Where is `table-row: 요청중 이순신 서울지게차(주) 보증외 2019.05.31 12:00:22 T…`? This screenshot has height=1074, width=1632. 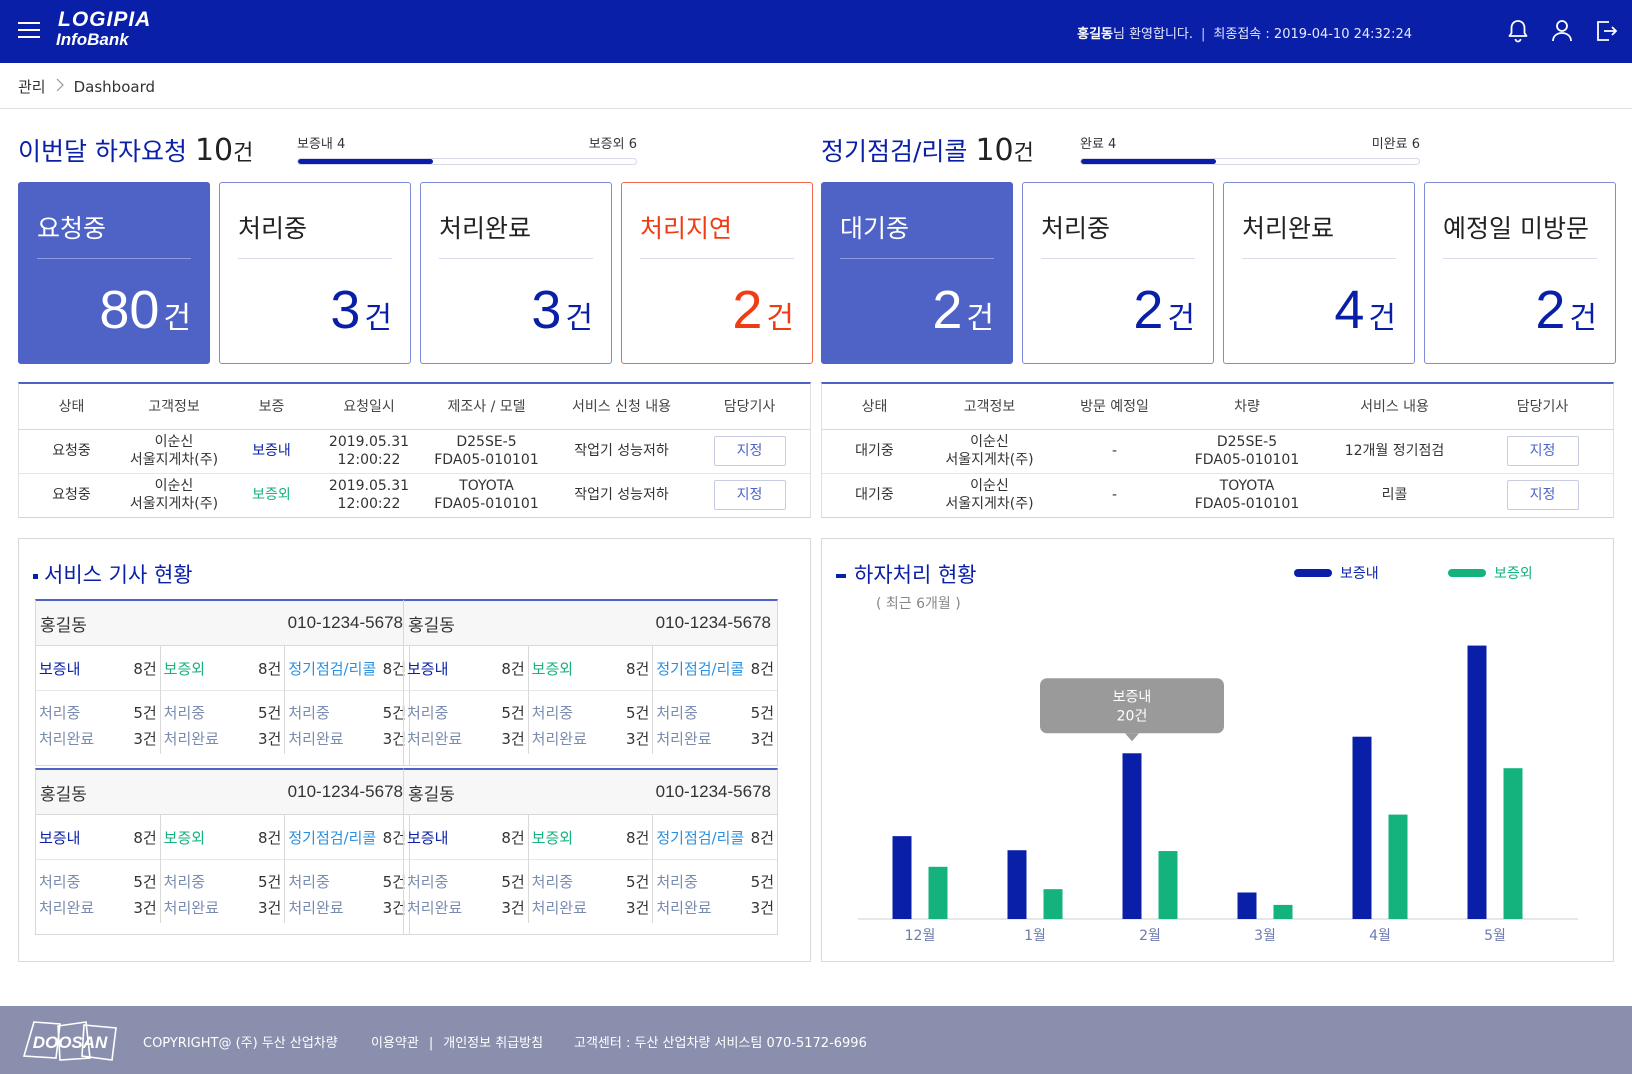
table-row: 요청중 이순신 서울지게차(주) 보증외 2019.05.31 12:00:22 T… is located at coordinates (414, 495).